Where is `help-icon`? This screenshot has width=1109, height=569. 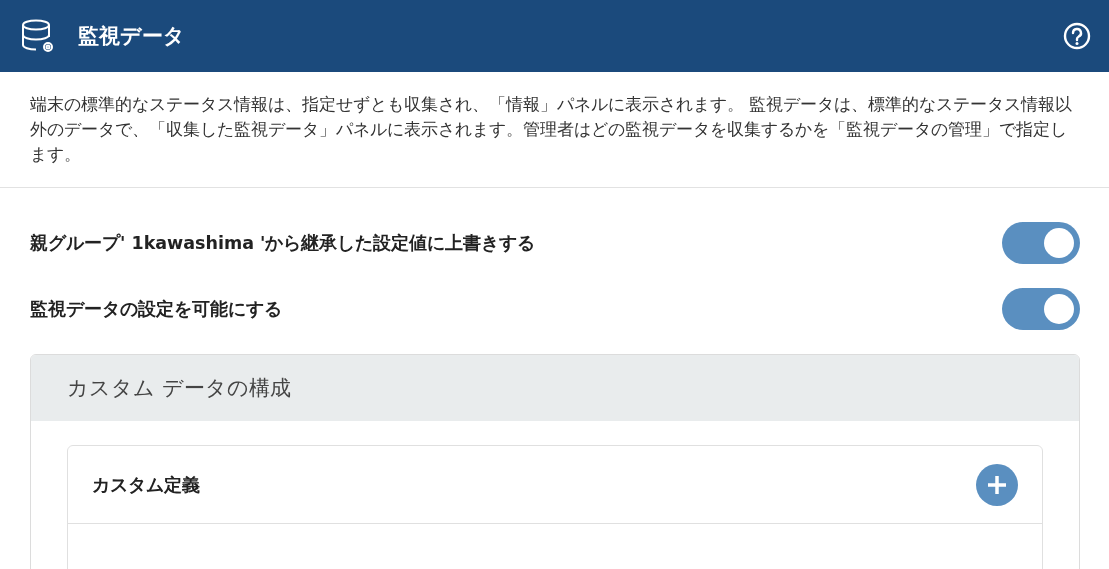
help-icon is located at coordinates (1077, 36).